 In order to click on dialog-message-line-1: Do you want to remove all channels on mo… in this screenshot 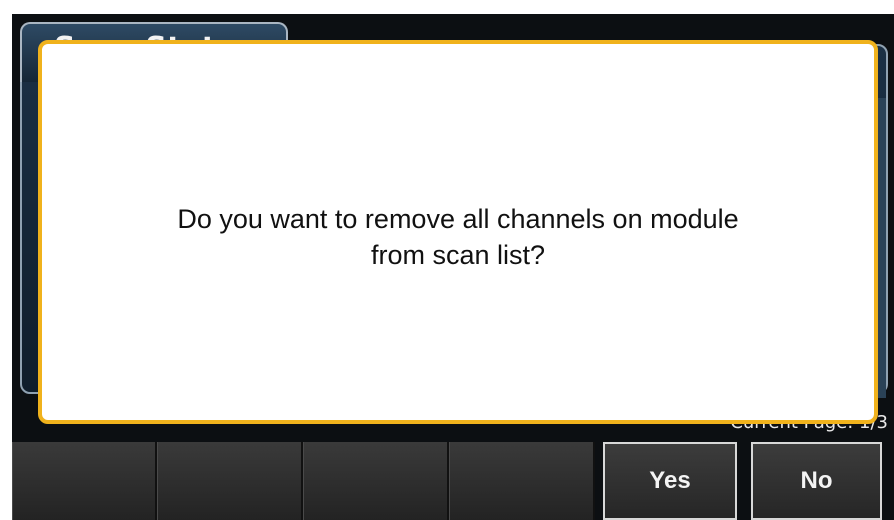, I will do `click(458, 219)`.